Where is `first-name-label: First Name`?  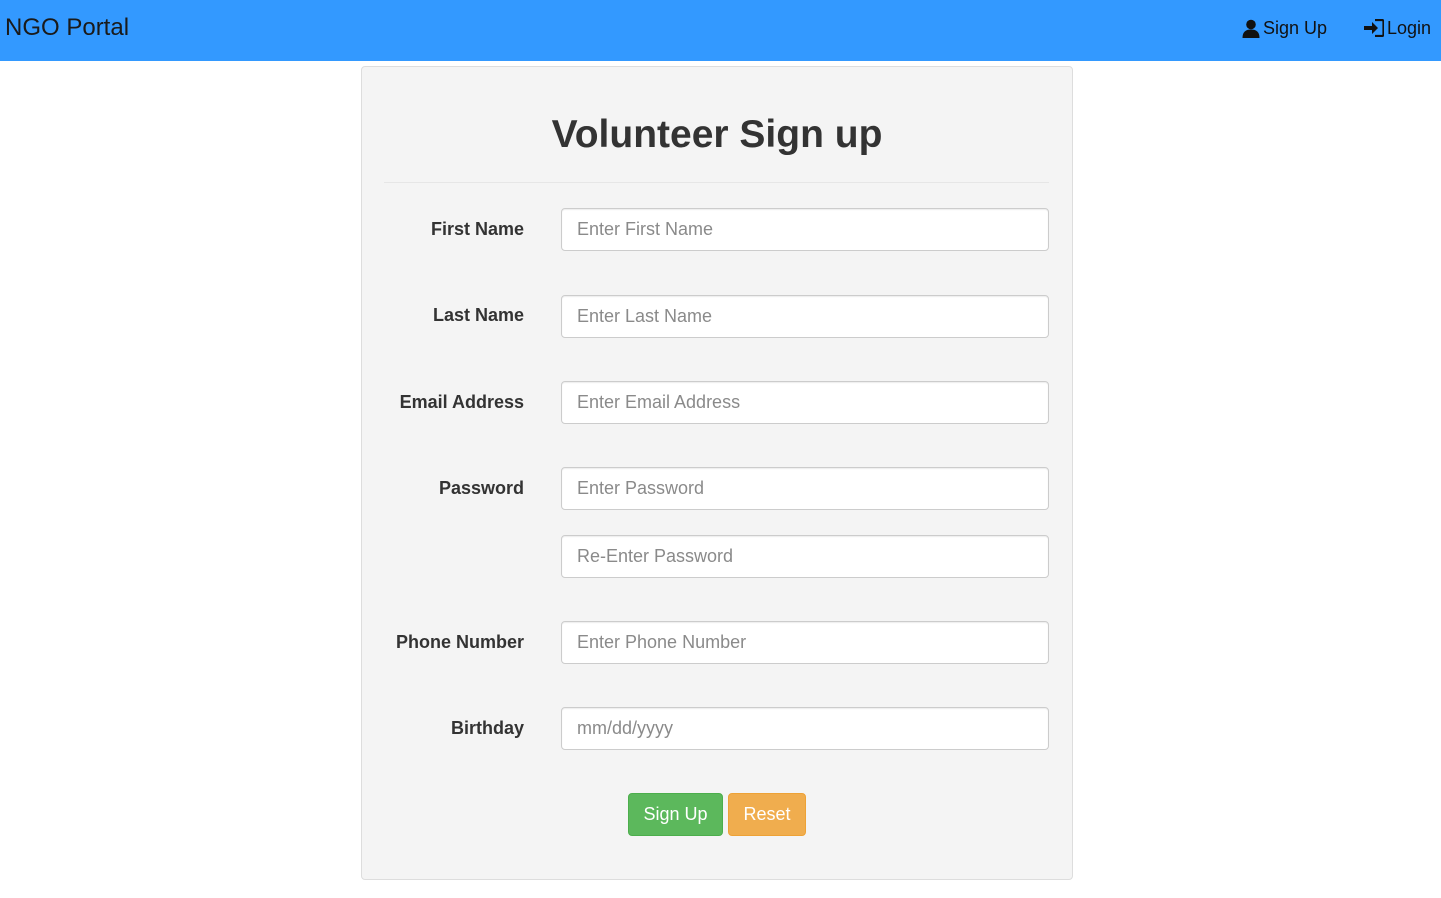
first-name-label: First Name is located at coordinates (477, 229).